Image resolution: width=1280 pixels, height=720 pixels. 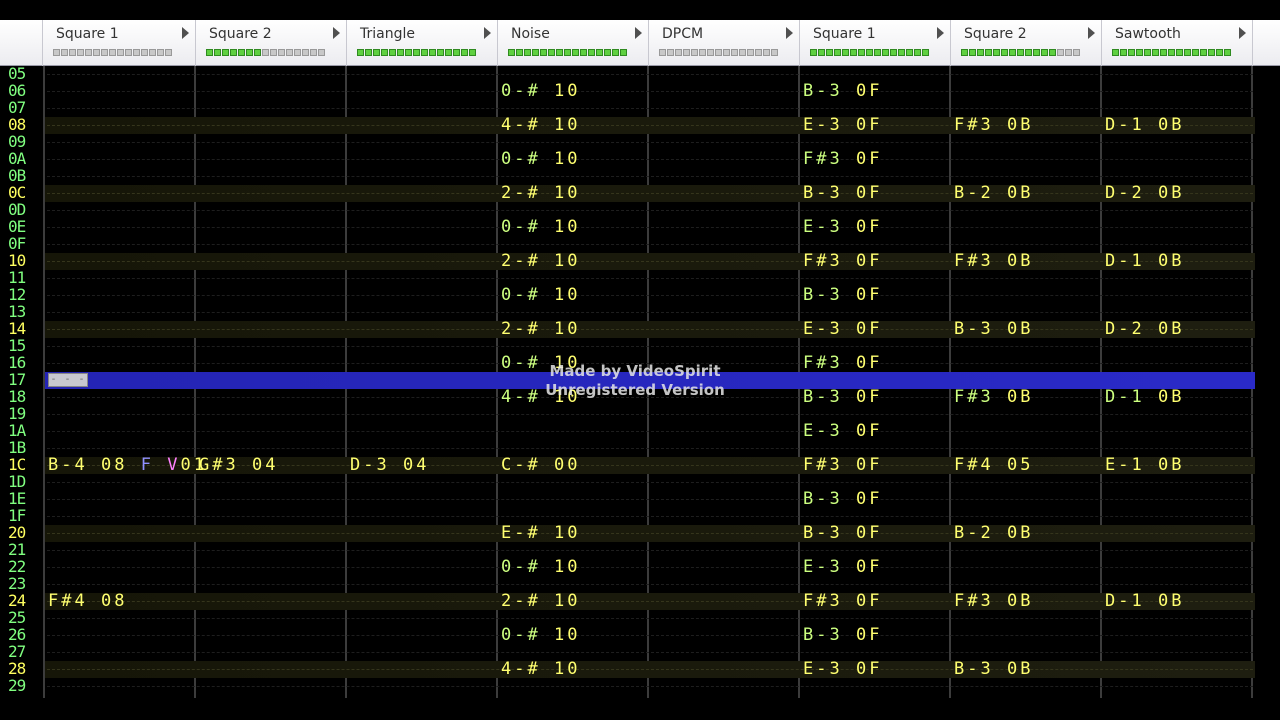 I want to click on pattern-row: 06 0-# 10 B-3 0F, so click(x=640, y=91).